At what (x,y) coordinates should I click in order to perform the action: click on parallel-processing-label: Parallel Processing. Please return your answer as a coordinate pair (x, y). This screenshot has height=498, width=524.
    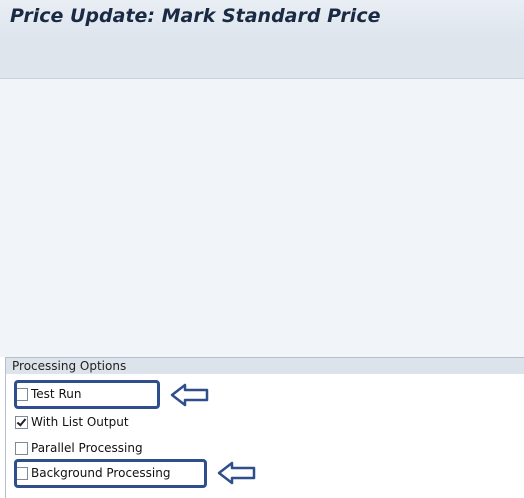
    Looking at the image, I should click on (87, 448).